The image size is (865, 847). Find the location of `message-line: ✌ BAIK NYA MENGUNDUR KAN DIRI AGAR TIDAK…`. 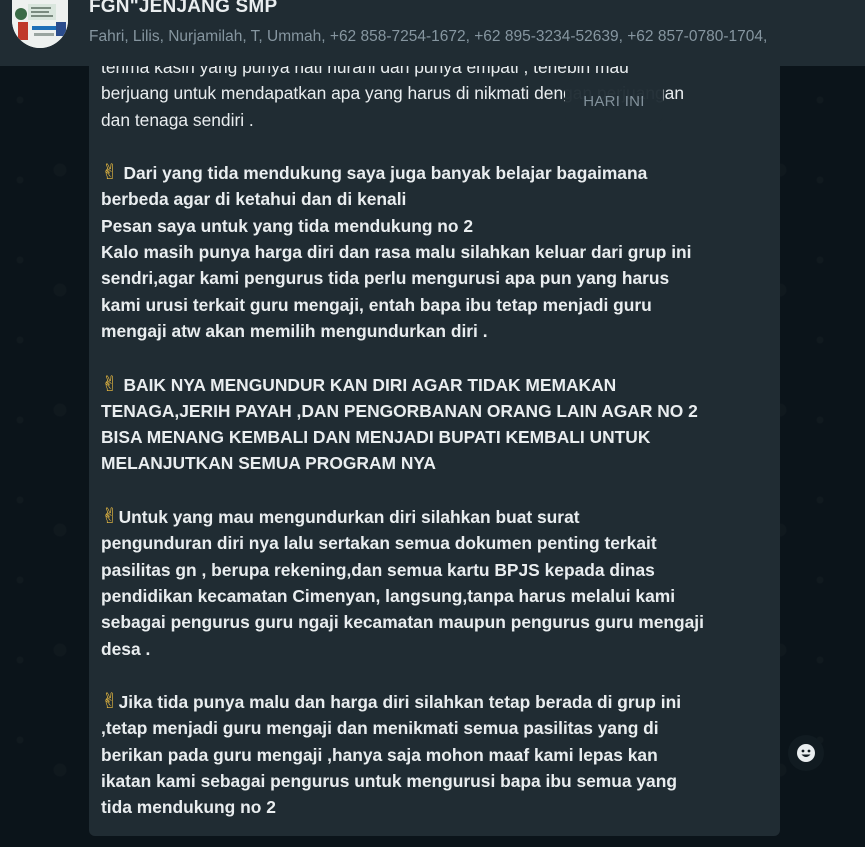

message-line: ✌ BAIK NYA MENGUNDUR KAN DIRI AGAR TIDAK… is located at coordinates (359, 383).